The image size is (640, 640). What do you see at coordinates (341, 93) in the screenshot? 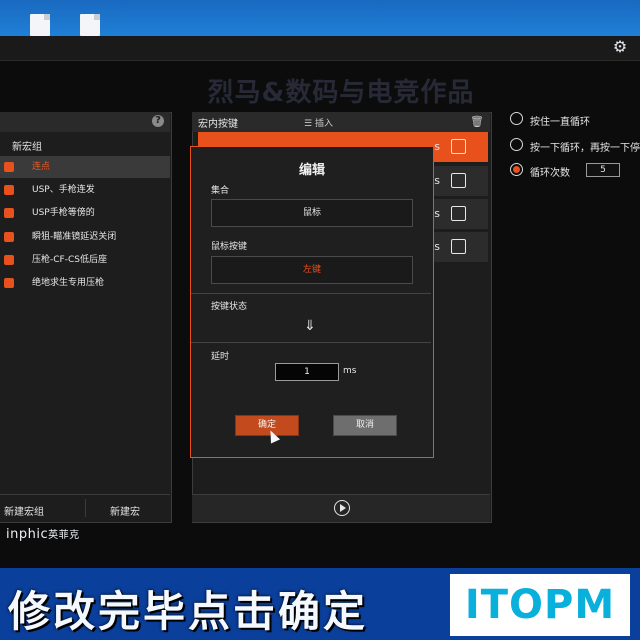
I see `watermark-text: 烈马&数码与电竞作品` at bounding box center [341, 93].